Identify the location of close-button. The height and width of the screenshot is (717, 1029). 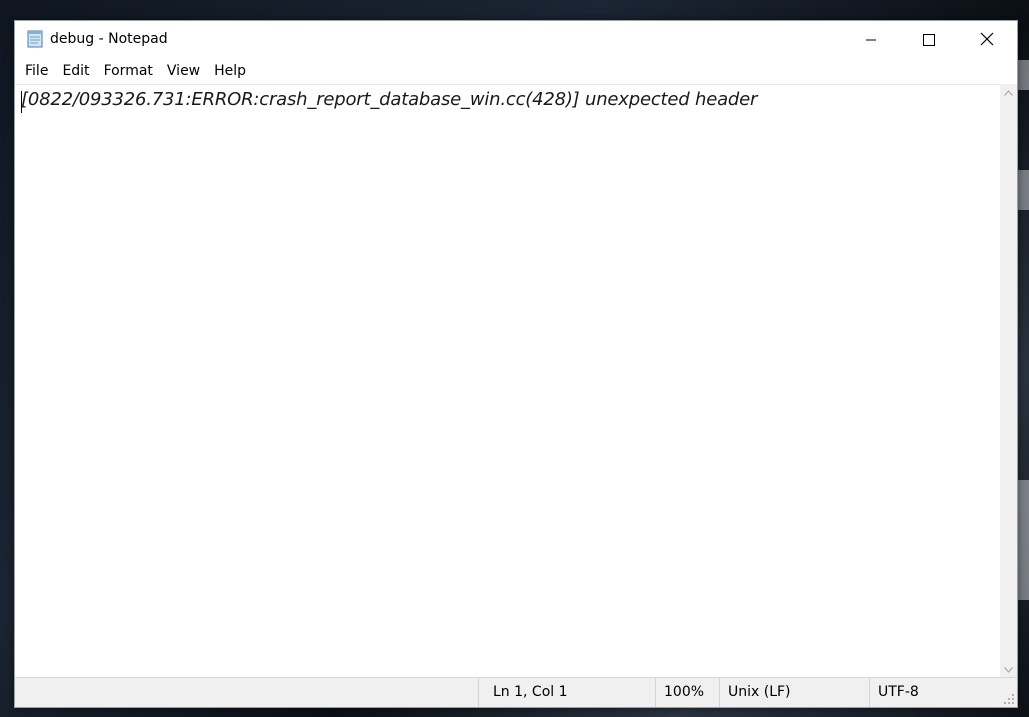
(987, 40).